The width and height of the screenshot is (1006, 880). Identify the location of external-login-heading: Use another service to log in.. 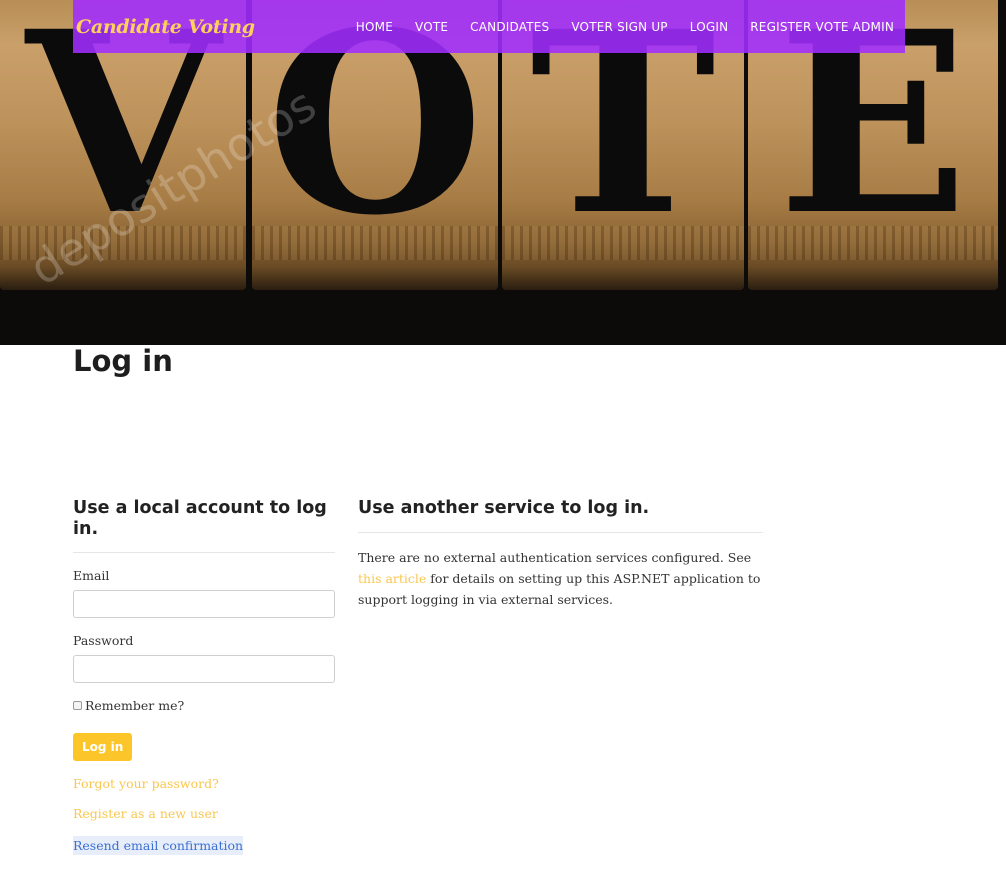
(560, 515).